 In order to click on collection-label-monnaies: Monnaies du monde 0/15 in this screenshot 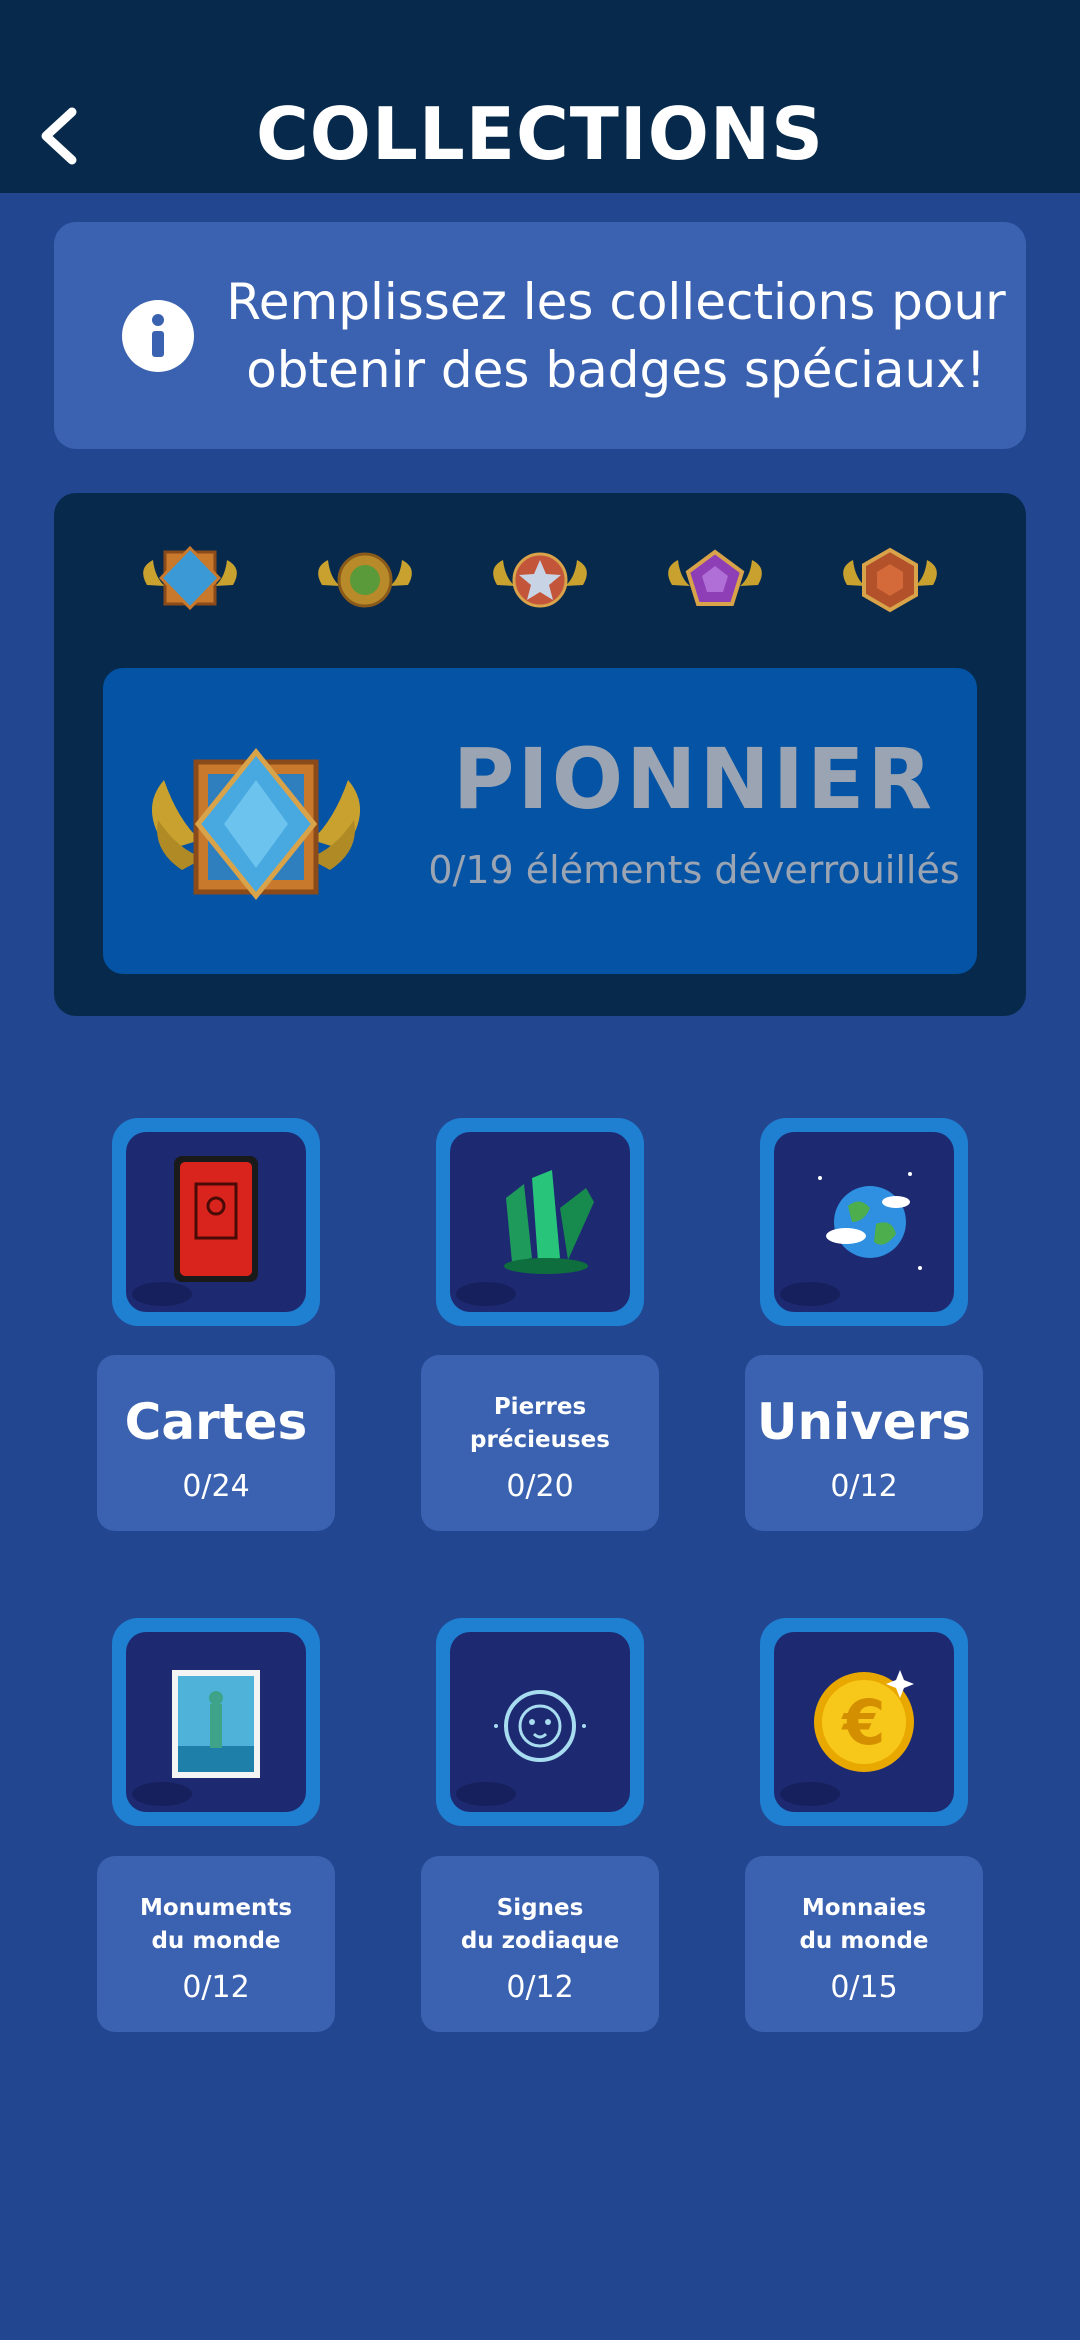, I will do `click(864, 1944)`.